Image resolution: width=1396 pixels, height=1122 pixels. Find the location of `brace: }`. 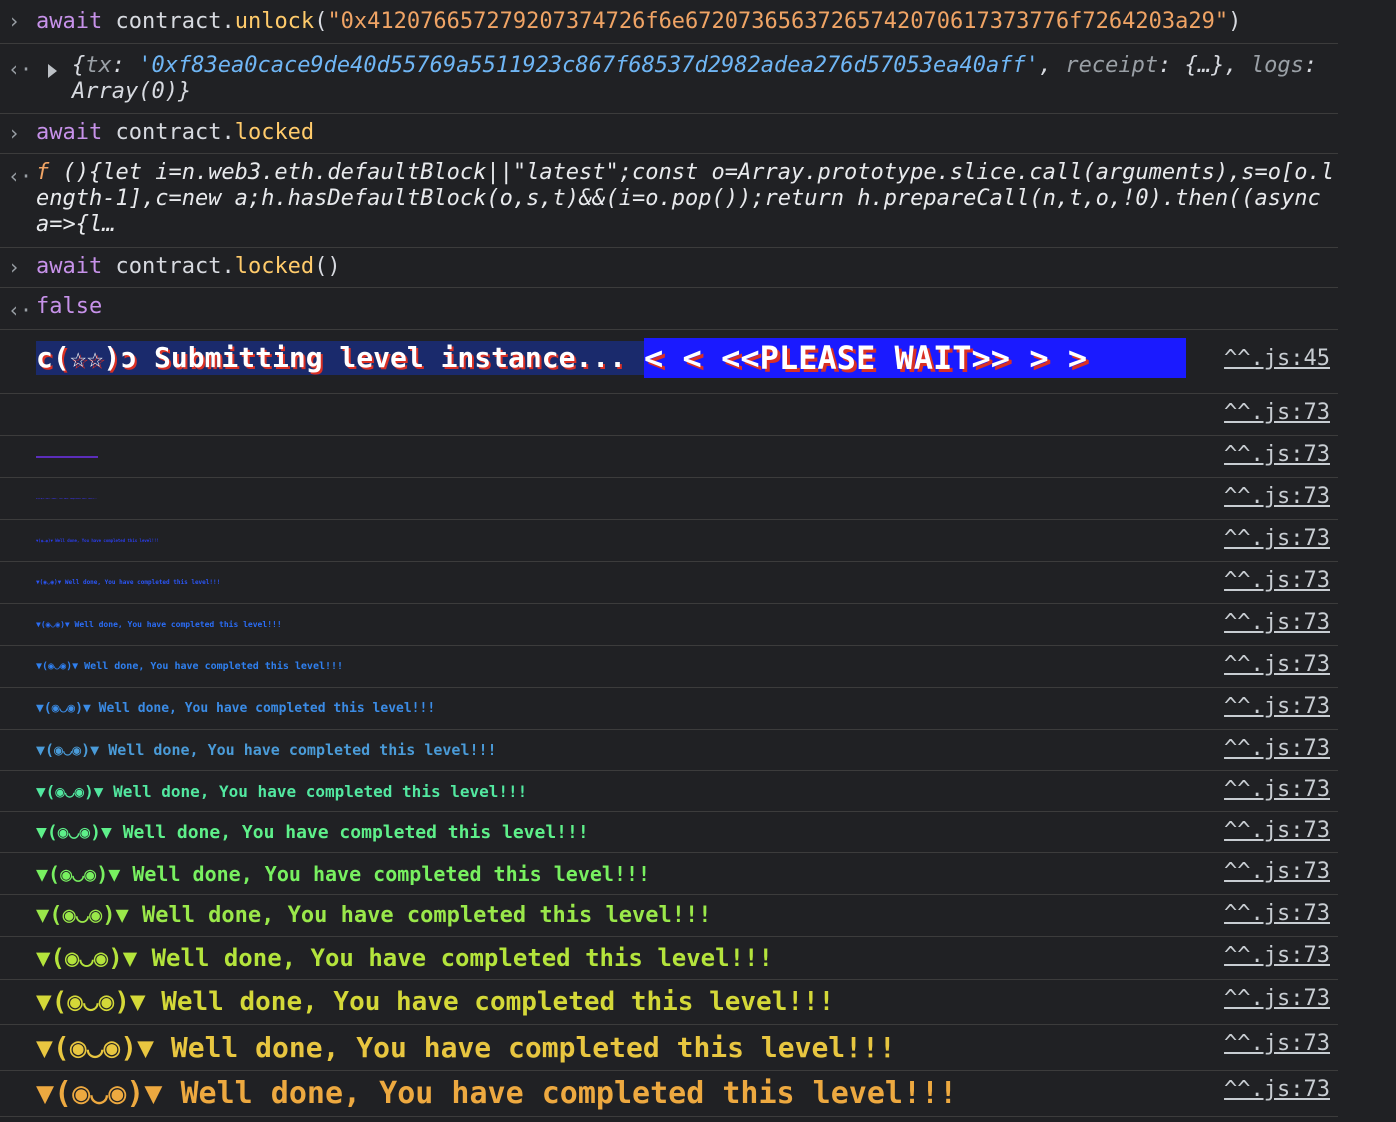

brace: } is located at coordinates (184, 91).